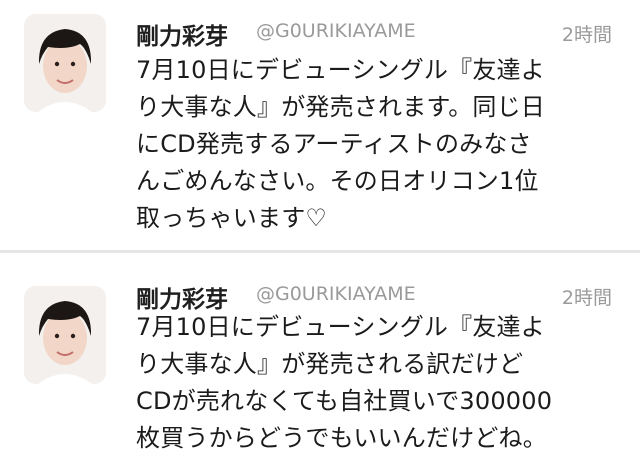 Image resolution: width=640 pixels, height=468 pixels. Describe the element at coordinates (340, 107) in the screenshot. I see `tweet-text-line: り大事な人』が発売されます。同じ日` at that location.